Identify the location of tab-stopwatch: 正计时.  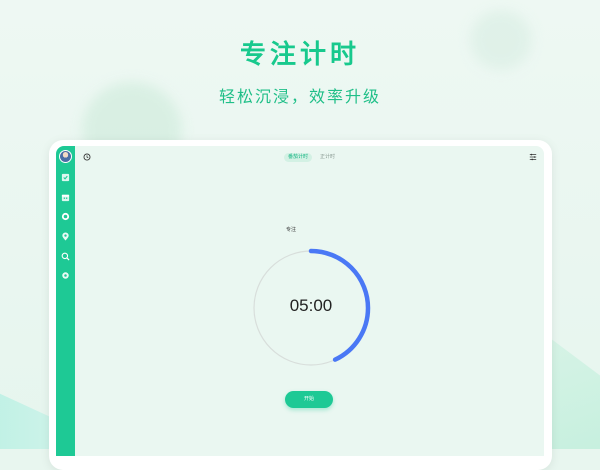
(327, 157).